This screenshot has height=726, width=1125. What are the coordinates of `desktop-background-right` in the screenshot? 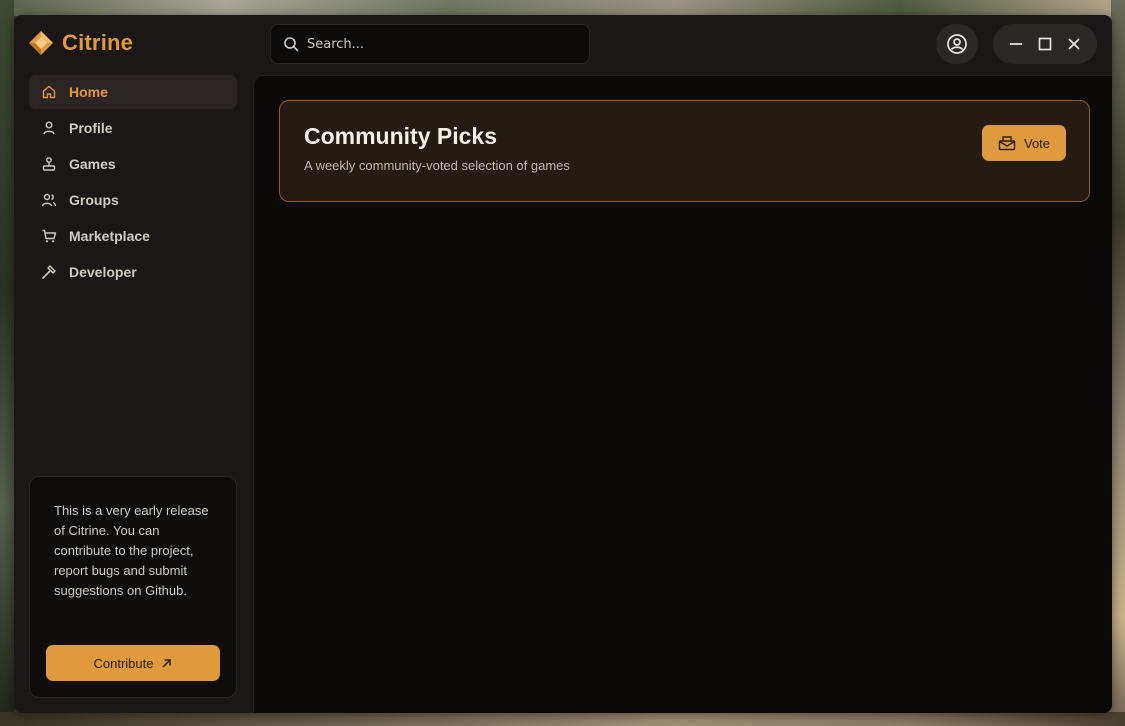 It's located at (1118, 363).